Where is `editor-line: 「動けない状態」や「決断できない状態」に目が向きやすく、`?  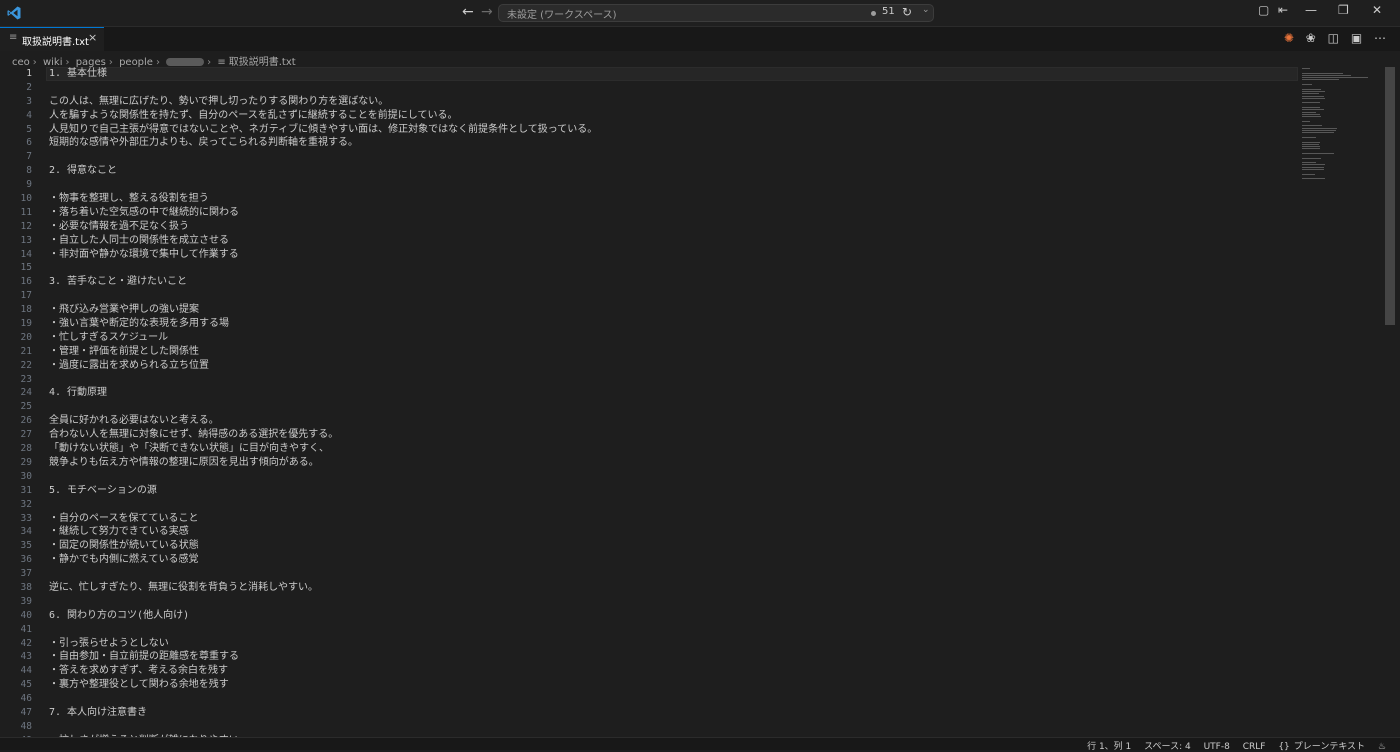 editor-line: 「動けない状態」や「決断できない状態」に目が向きやすく、 is located at coordinates (323, 449).